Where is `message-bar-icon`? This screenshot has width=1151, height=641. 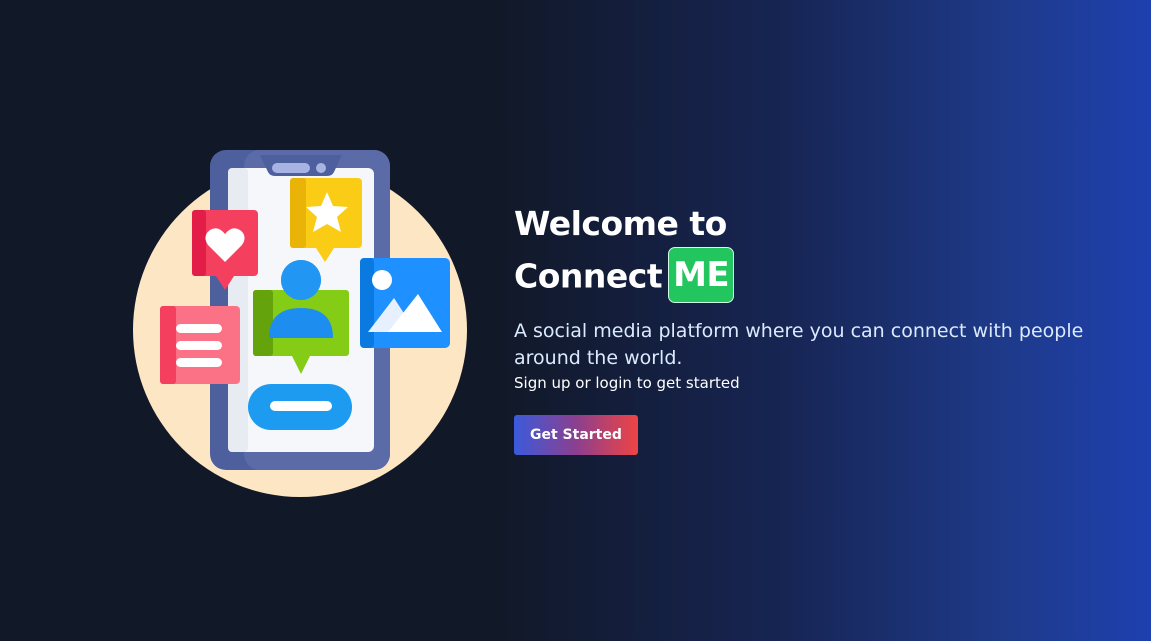 message-bar-icon is located at coordinates (300, 407).